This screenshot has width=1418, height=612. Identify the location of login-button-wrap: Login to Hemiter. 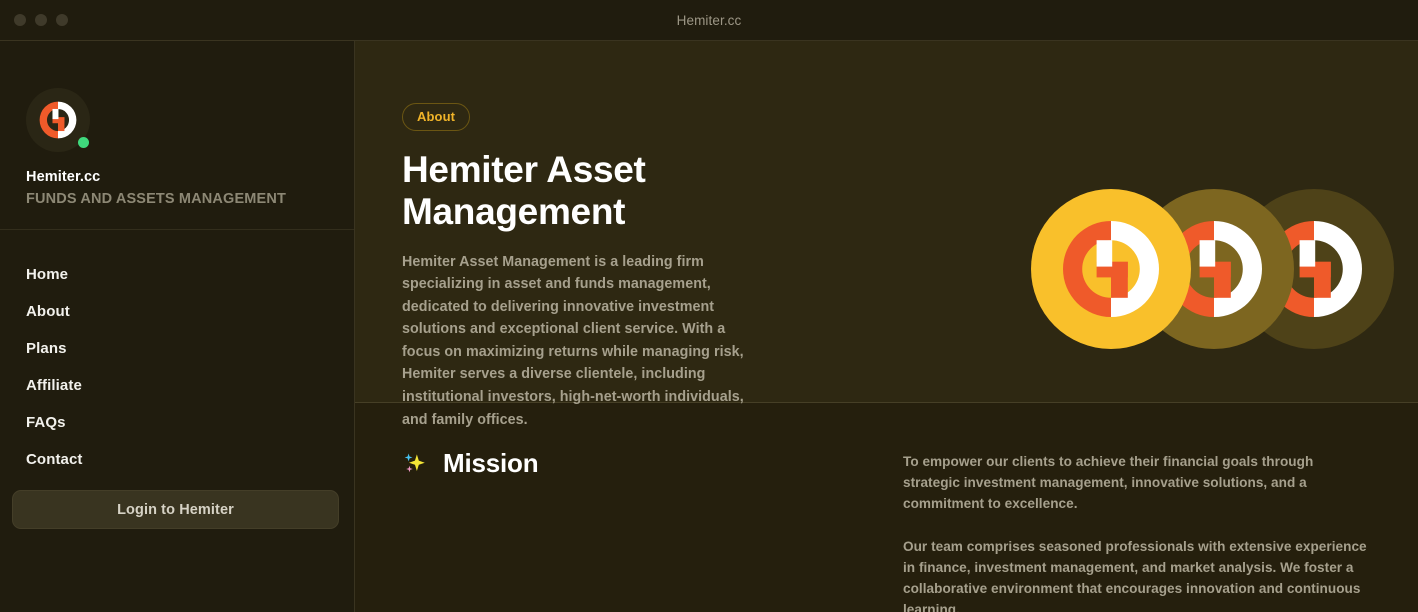
(177, 503).